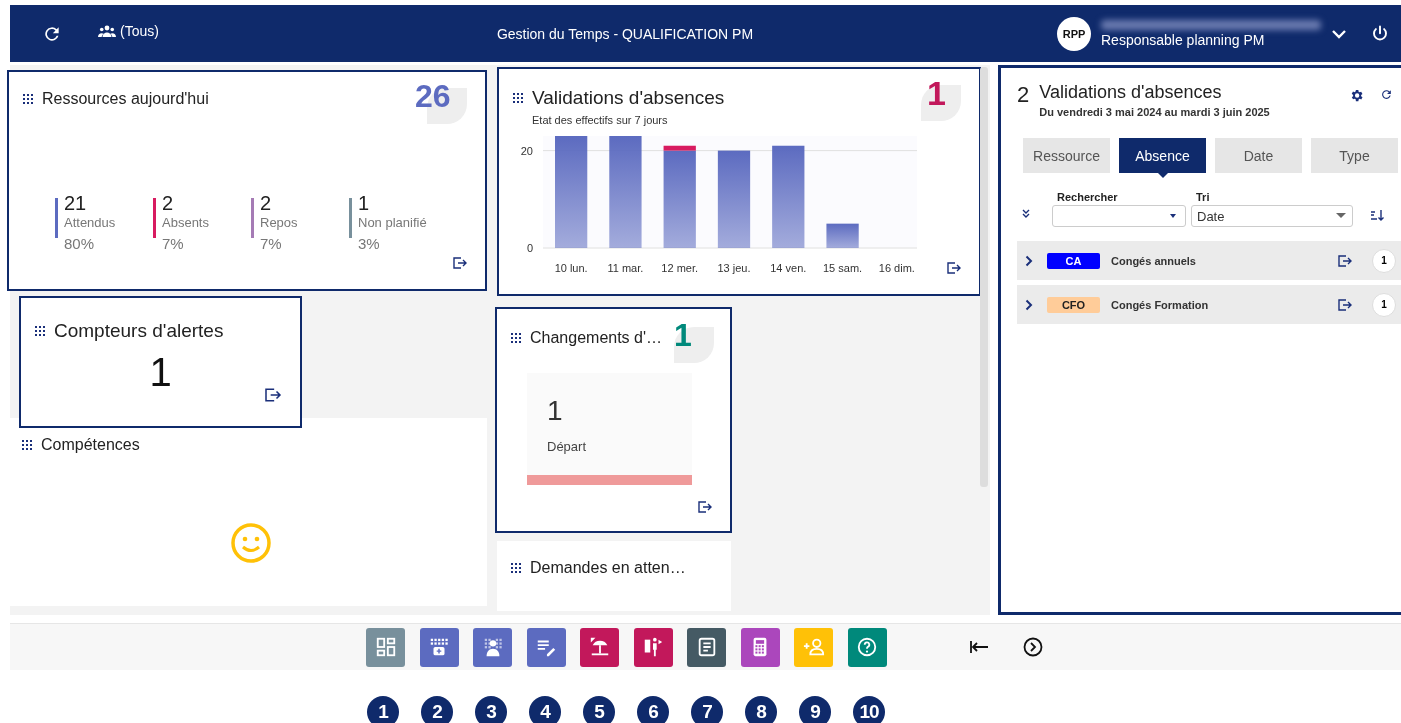 The image size is (1401, 723). Describe the element at coordinates (625, 268) in the screenshot. I see `x-tick-label: 11 mar.` at that location.